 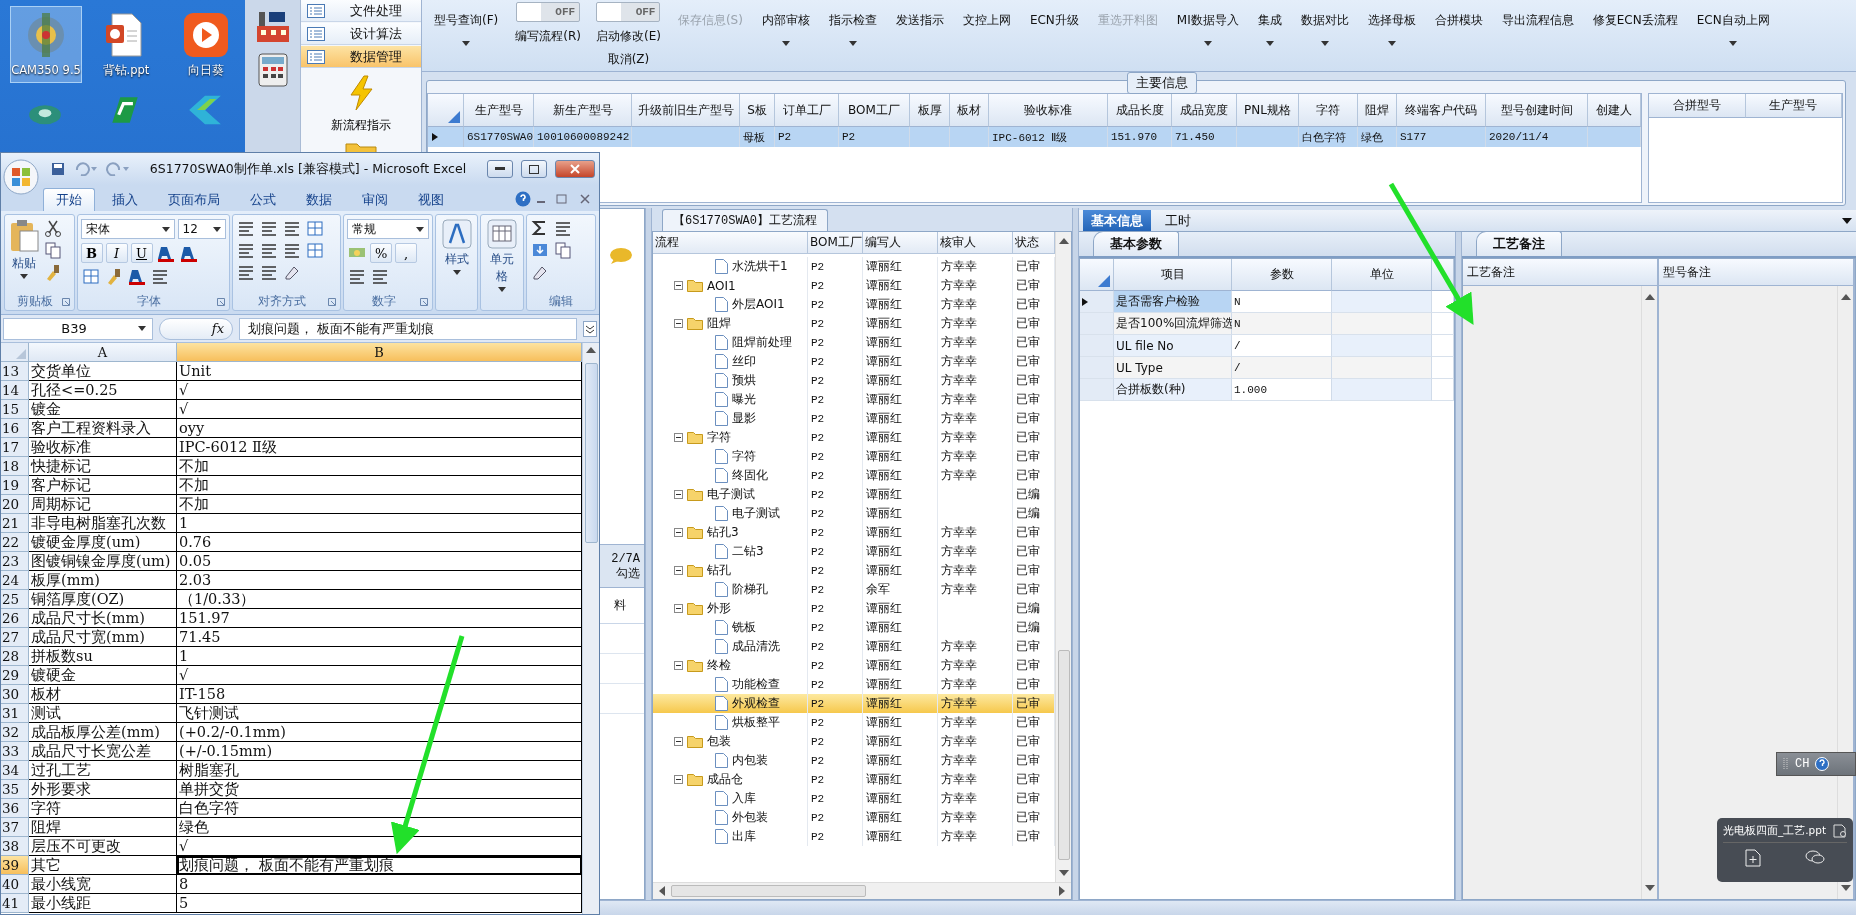 I want to click on nav-item: 数据管理, so click(x=361, y=57).